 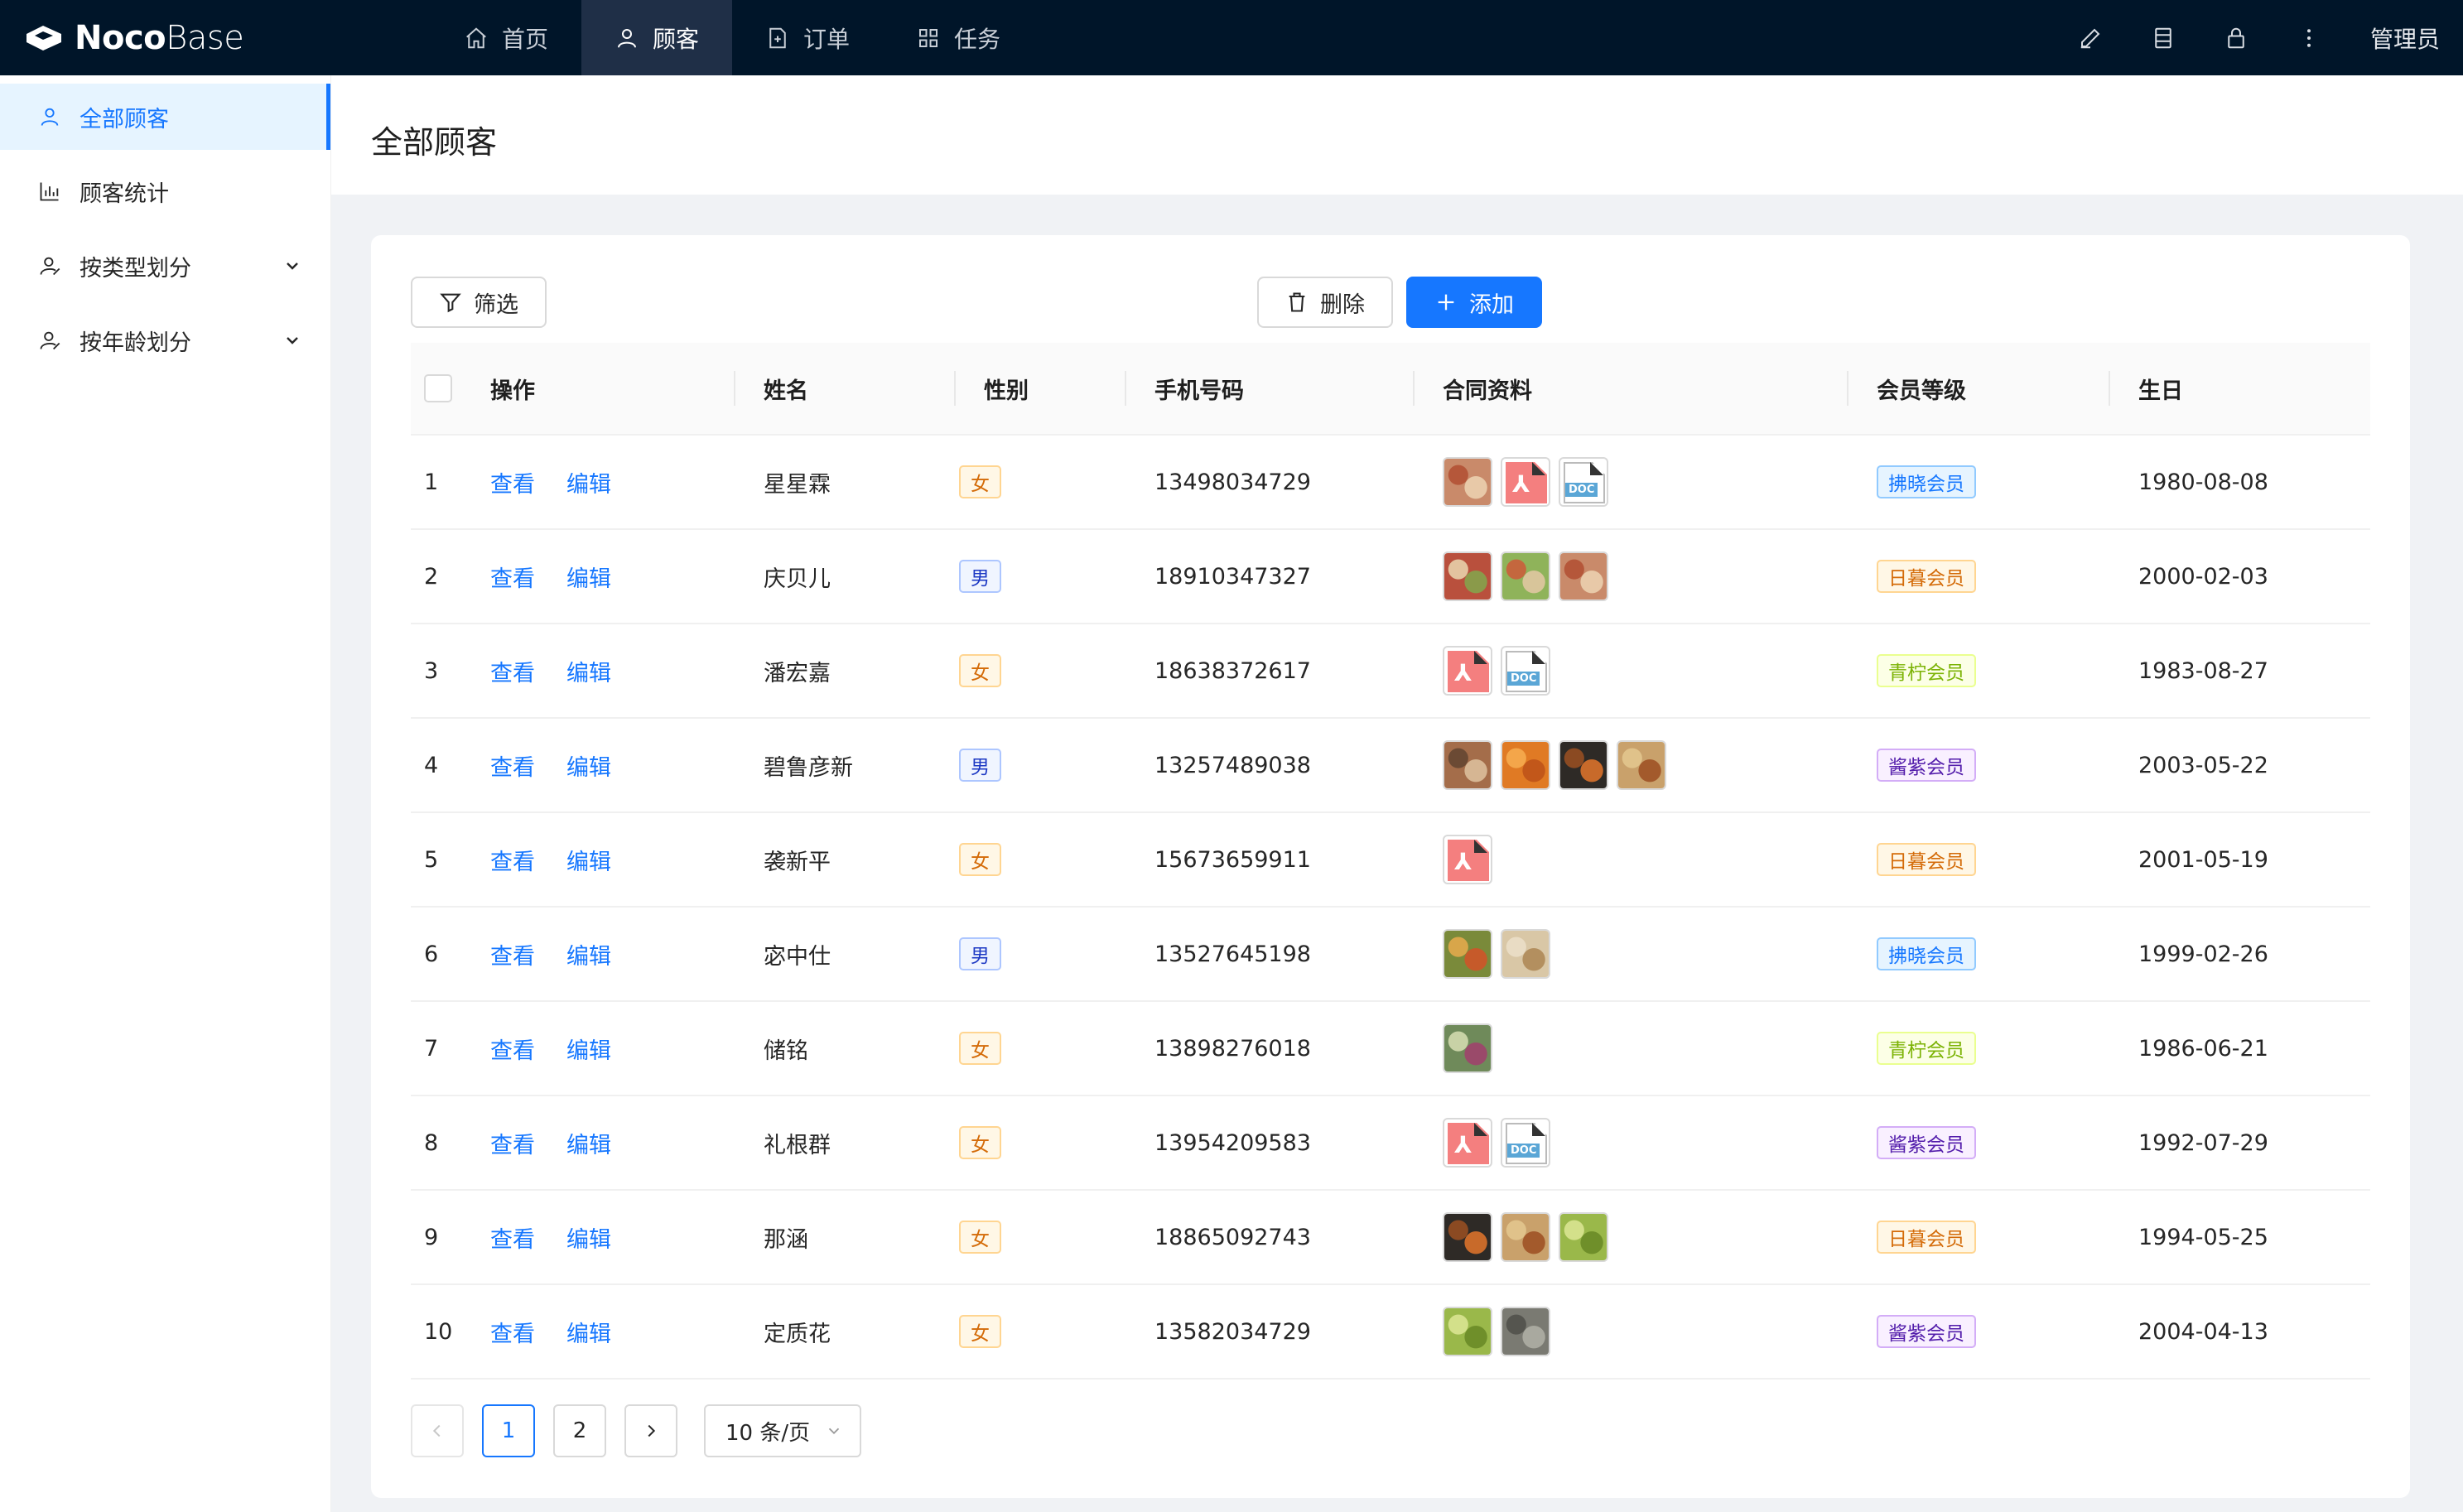 I want to click on nav-home: 首页, so click(x=506, y=37).